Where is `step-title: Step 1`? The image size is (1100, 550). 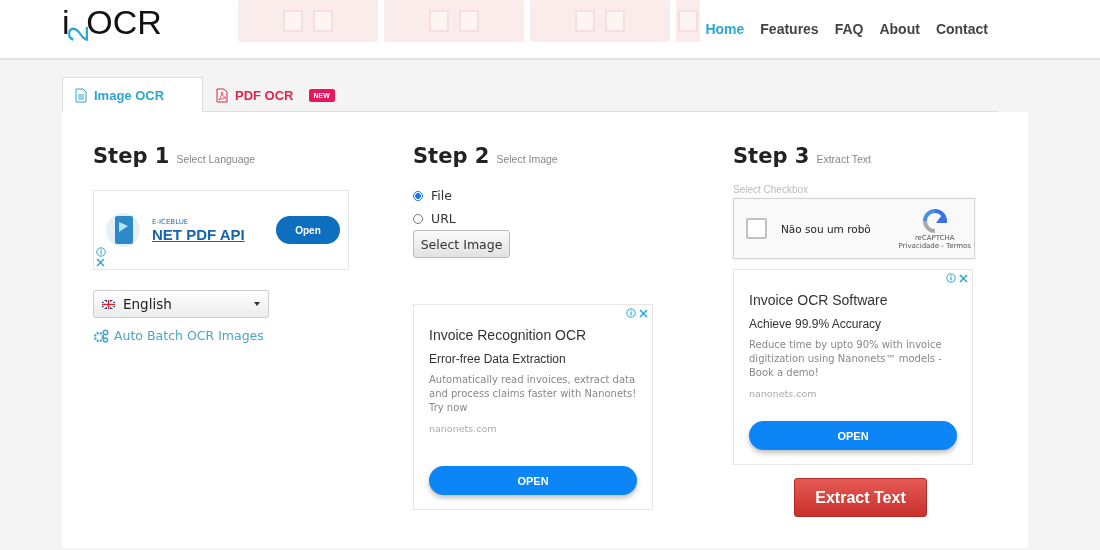
step-title: Step 1 is located at coordinates (131, 156).